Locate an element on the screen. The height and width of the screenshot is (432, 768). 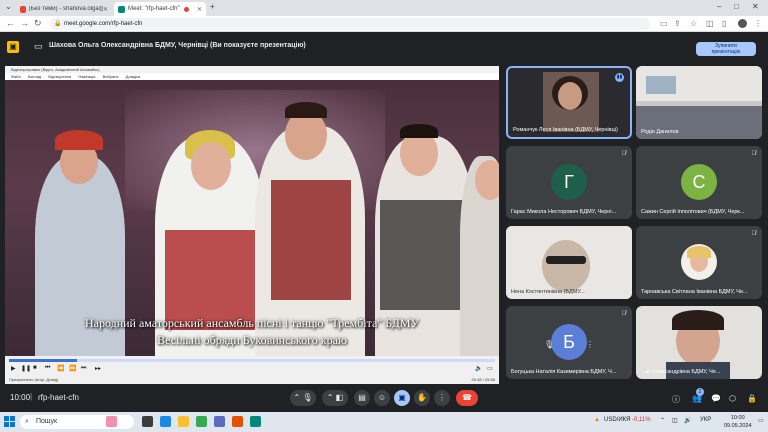
meet-app-icon is located at coordinates (255, 421).